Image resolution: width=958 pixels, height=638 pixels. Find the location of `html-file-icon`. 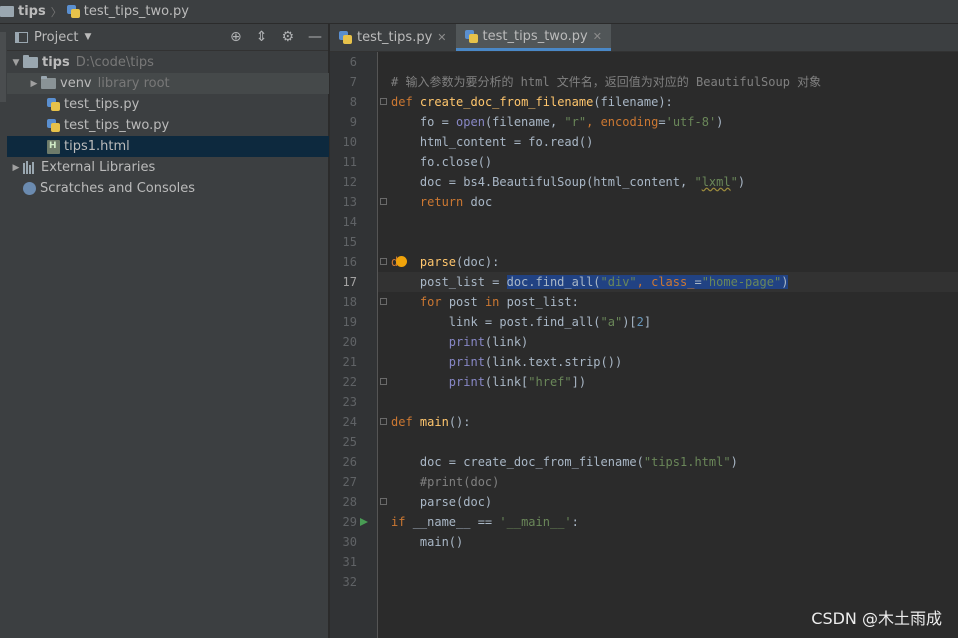

html-file-icon is located at coordinates (53, 146).